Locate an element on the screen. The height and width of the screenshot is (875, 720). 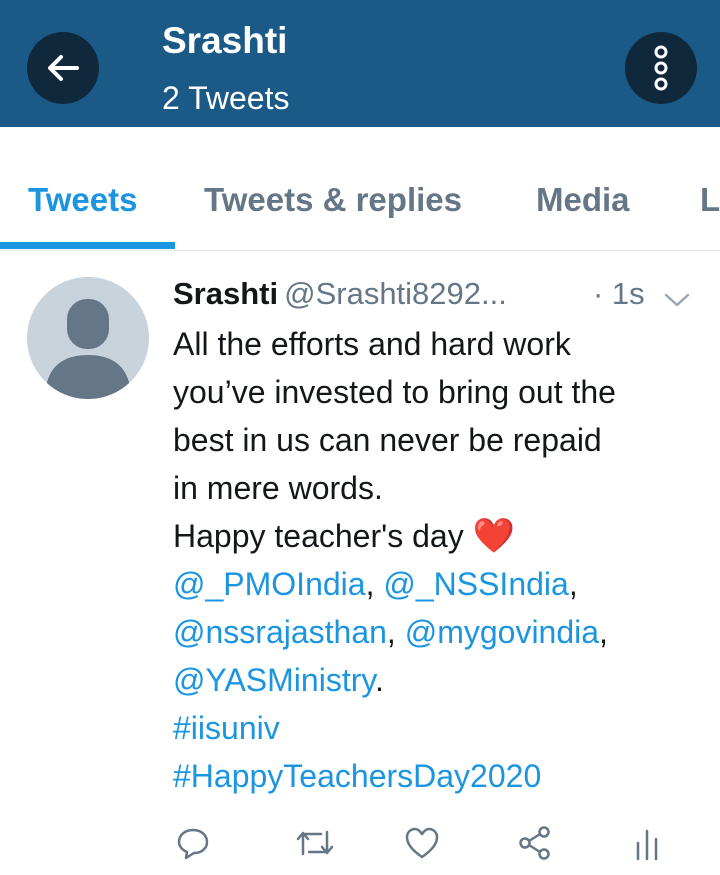
tweet-text-line: @nssrajasthan, @mygovindia, is located at coordinates (440, 632).